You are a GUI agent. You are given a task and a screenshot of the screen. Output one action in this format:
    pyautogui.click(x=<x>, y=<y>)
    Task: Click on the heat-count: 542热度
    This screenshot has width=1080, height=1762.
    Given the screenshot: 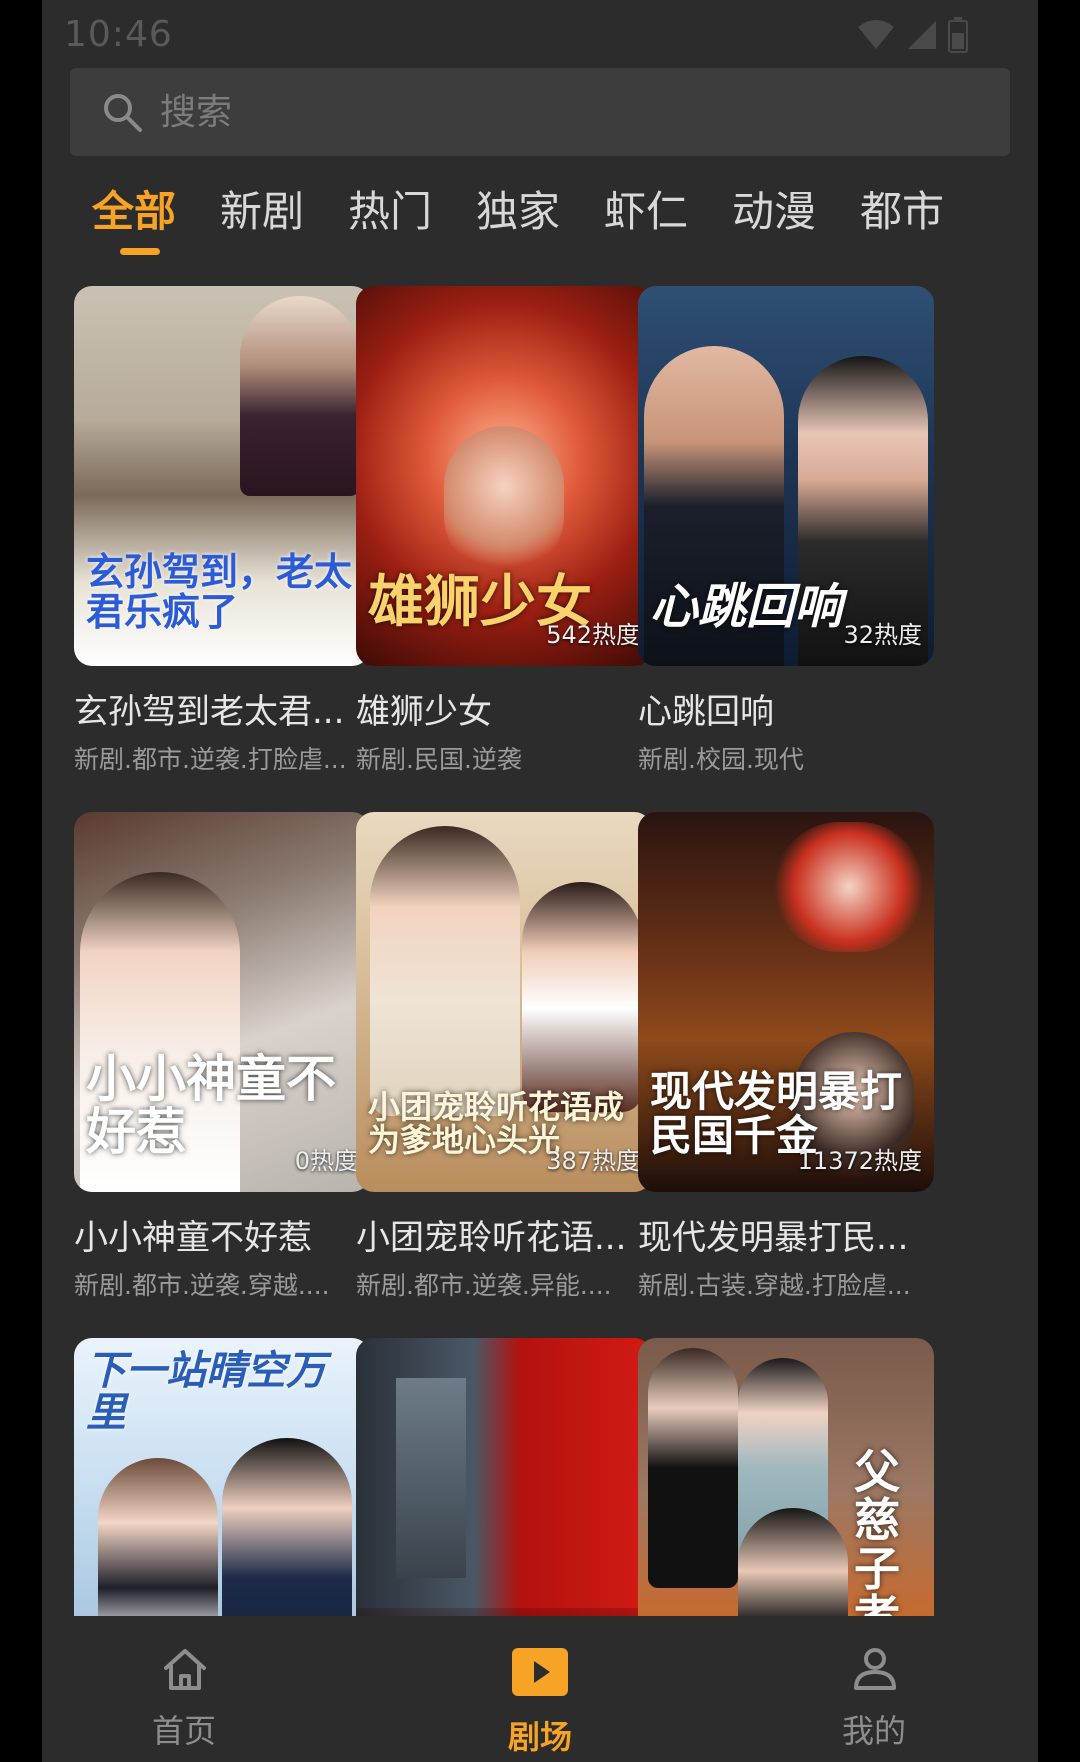 What is the action you would take?
    pyautogui.click(x=593, y=635)
    